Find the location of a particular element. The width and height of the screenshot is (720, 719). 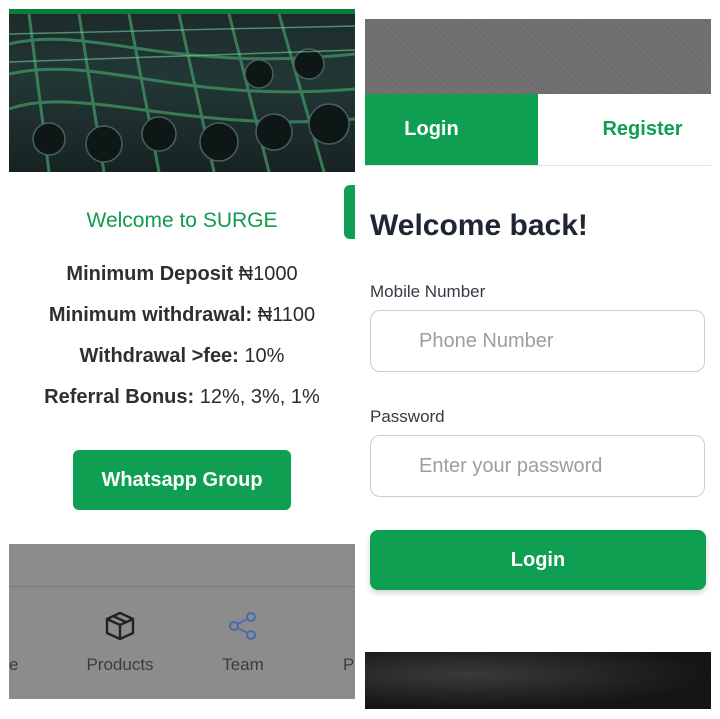

nav-label: e is located at coordinates (14, 664).